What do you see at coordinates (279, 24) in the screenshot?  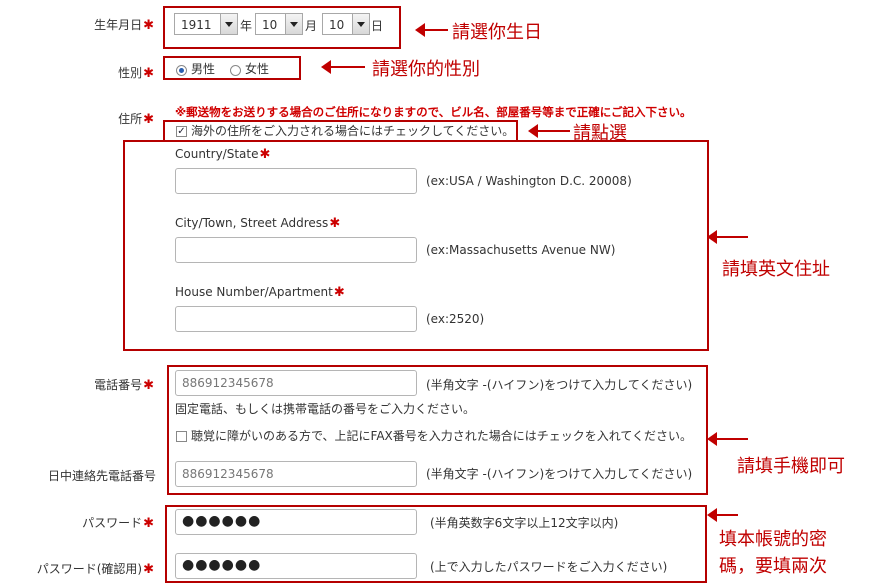 I see `birth-month-select: 10` at bounding box center [279, 24].